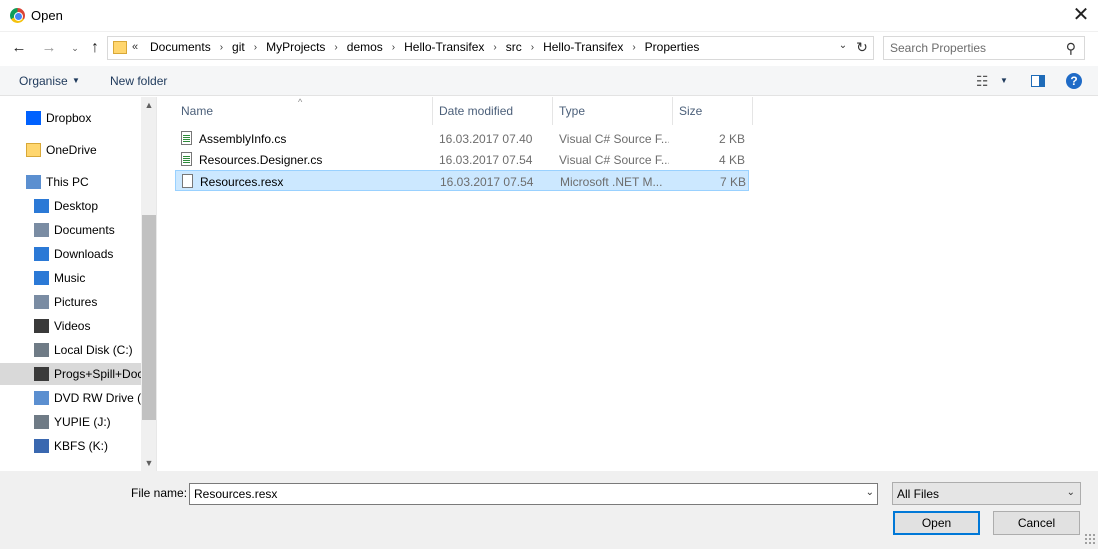 The width and height of the screenshot is (1098, 549). Describe the element at coordinates (43, 81) in the screenshot. I see `organise-button: Organise` at that location.